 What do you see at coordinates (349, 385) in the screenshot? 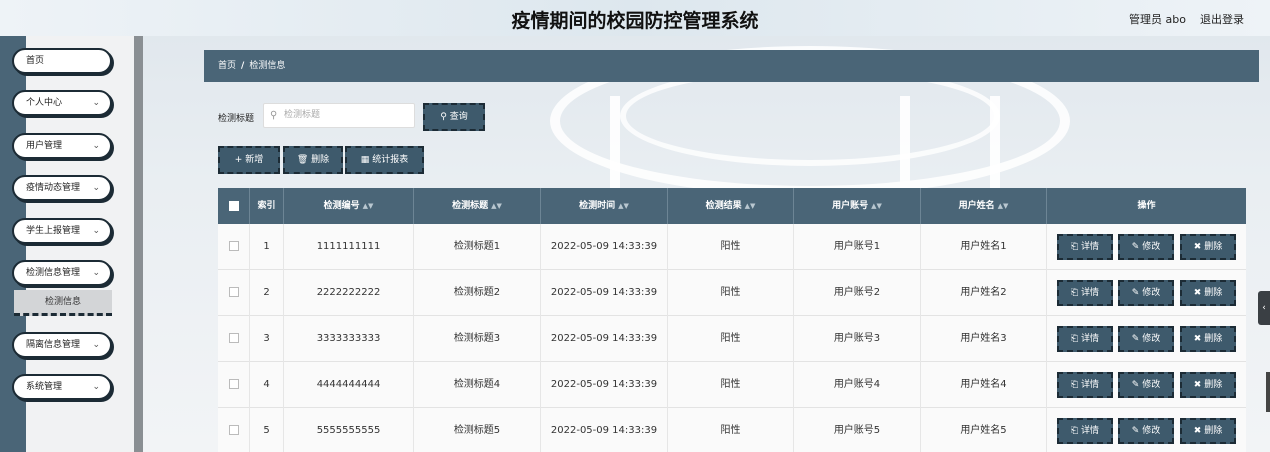
I see `cell-code: 4444444444` at bounding box center [349, 385].